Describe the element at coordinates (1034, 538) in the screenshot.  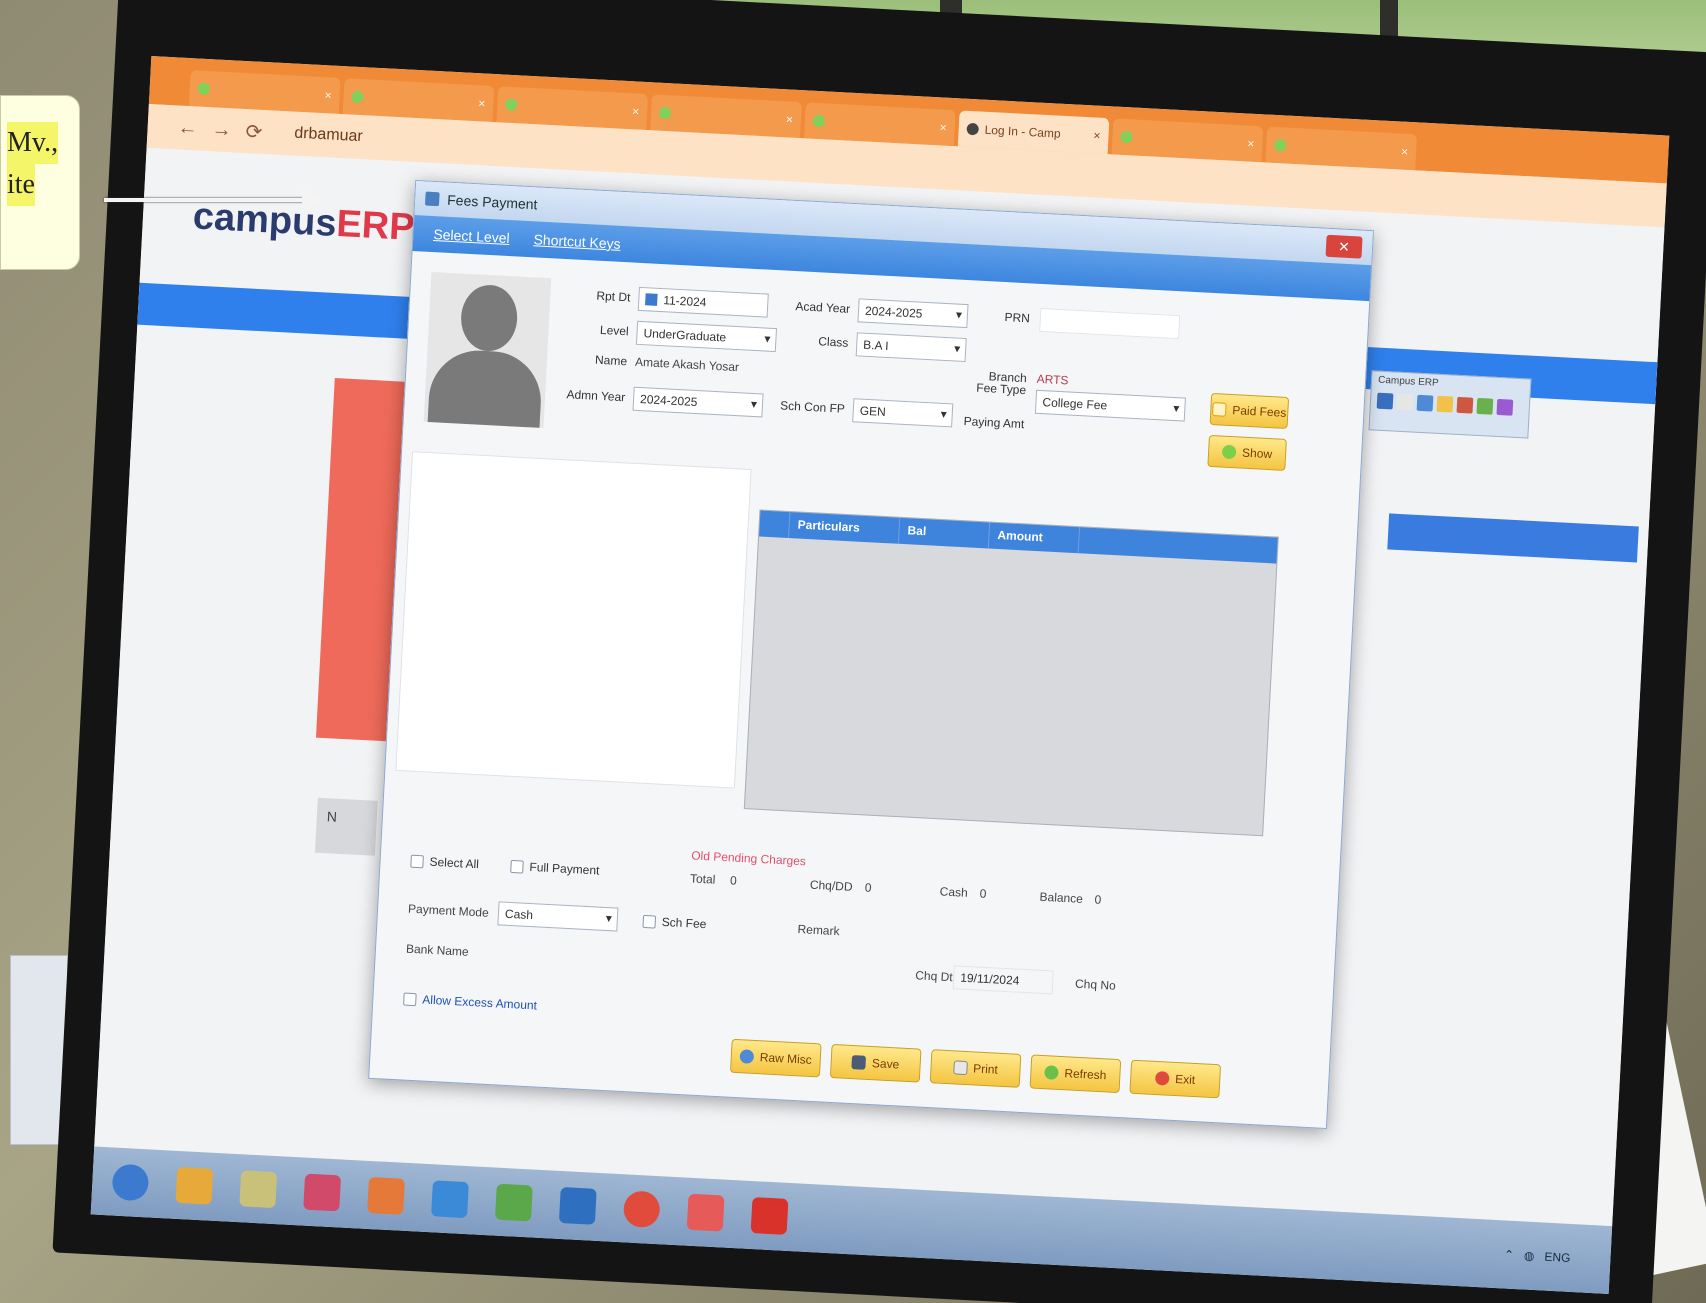
I see `grid-header-amount: Amount` at that location.